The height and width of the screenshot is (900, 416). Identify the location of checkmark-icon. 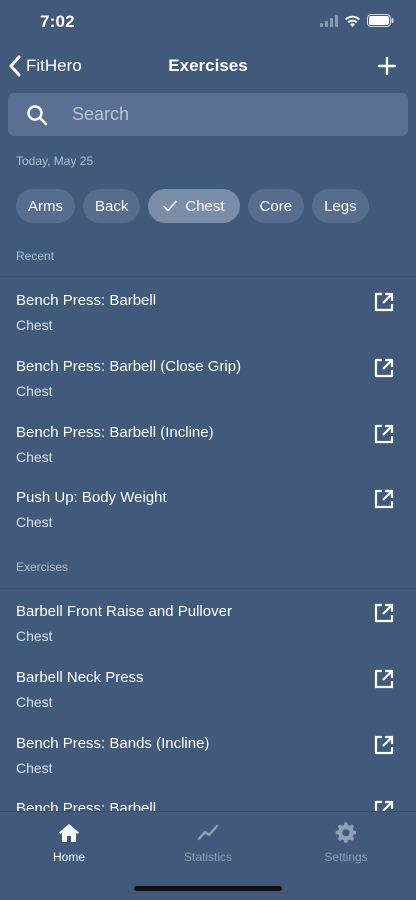
(170, 206).